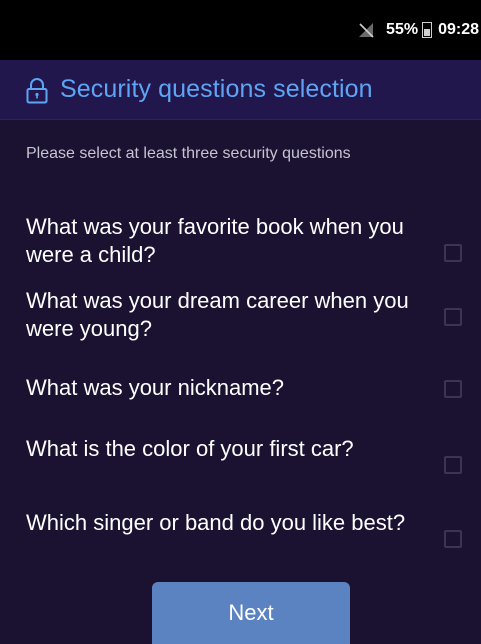 The image size is (481, 644). I want to click on clock-time: 09:28, so click(458, 29).